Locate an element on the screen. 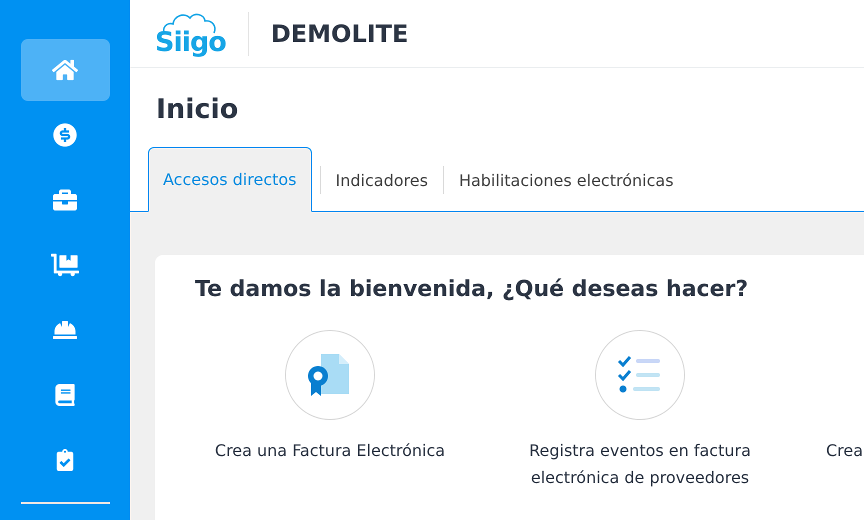  home-icon is located at coordinates (65, 70).